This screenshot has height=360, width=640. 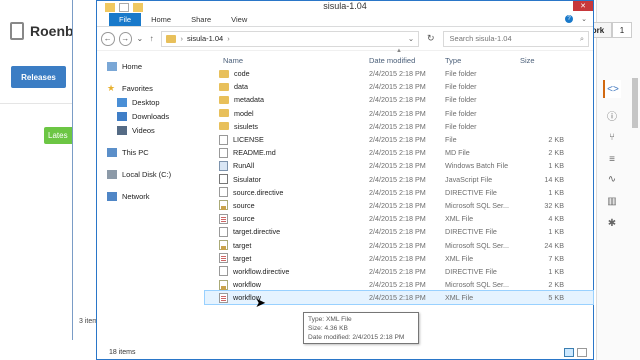 What do you see at coordinates (108, 38) in the screenshot?
I see `back-button: ←` at bounding box center [108, 38].